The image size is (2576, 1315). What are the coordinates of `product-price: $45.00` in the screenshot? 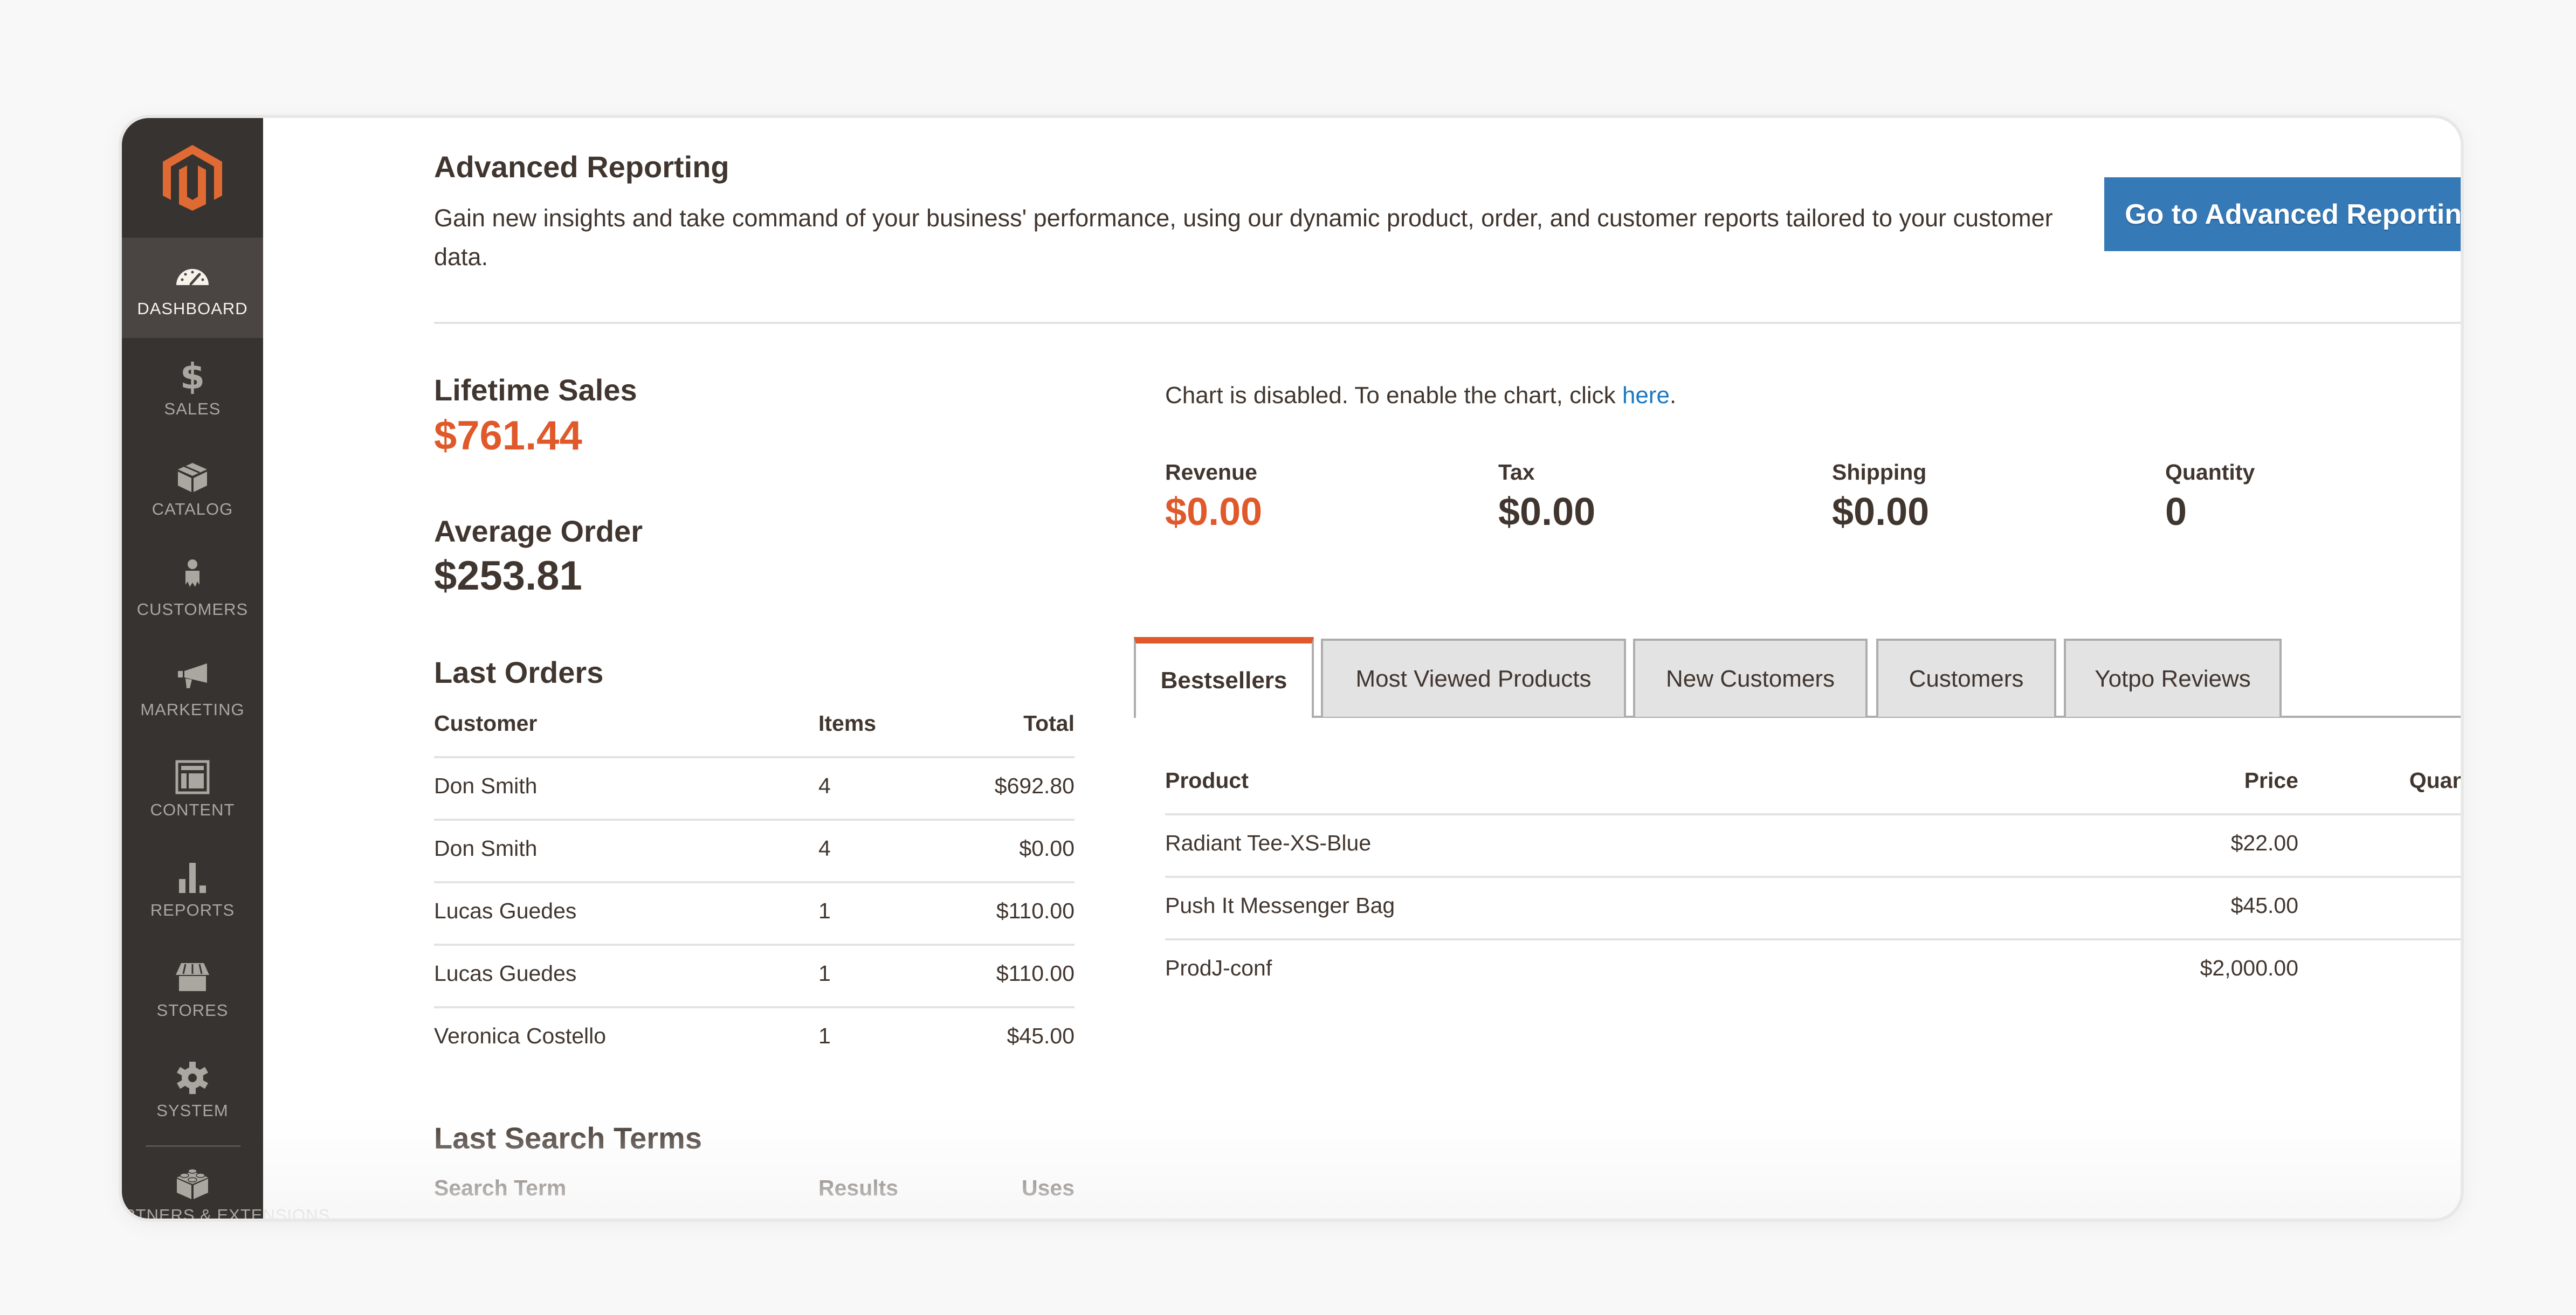 It's located at (2264, 905).